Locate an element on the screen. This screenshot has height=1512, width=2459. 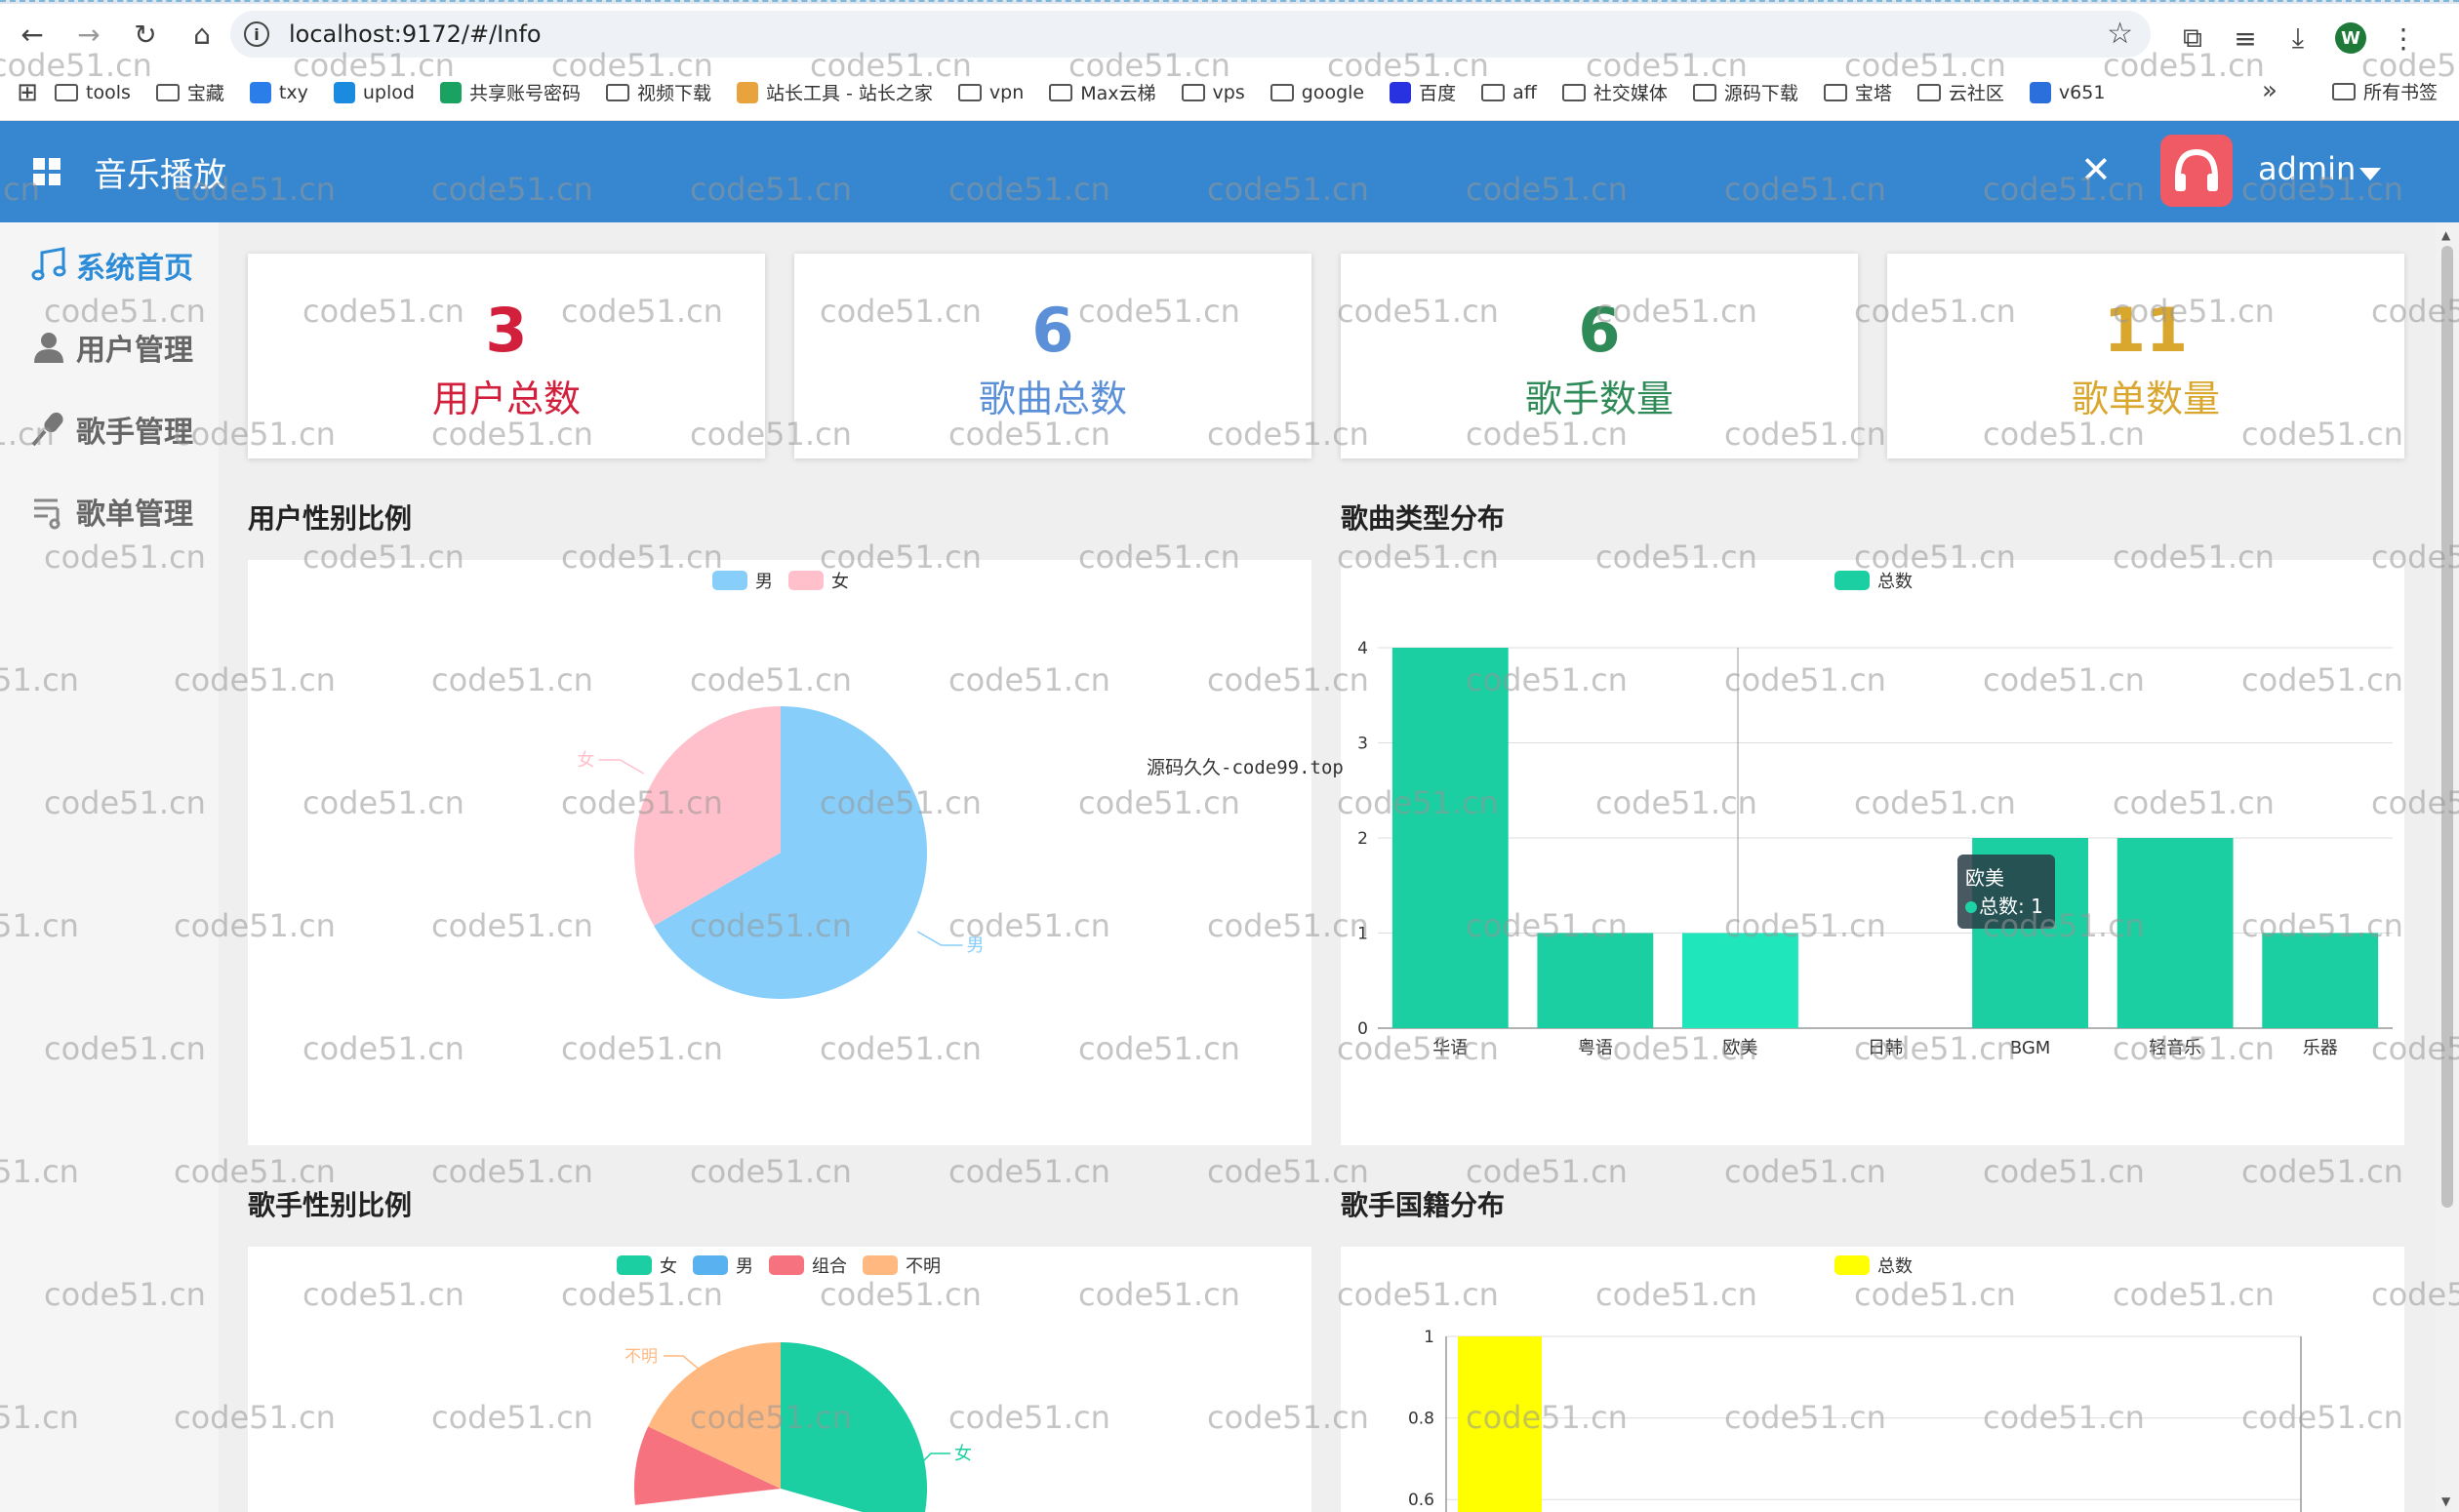
tooltip-dot is located at coordinates (1971, 907).